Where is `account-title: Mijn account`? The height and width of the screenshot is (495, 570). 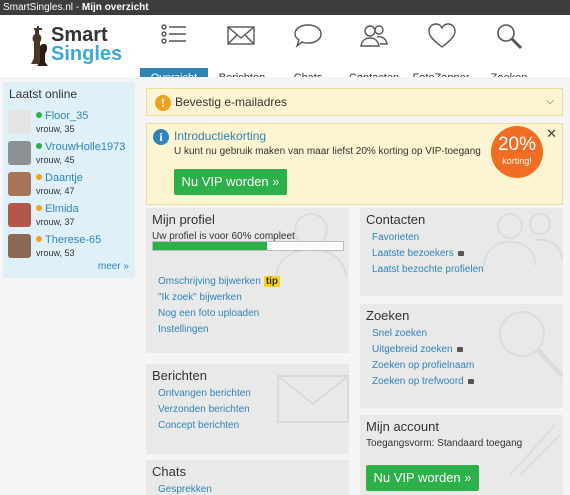
account-title: Mijn account is located at coordinates (402, 426).